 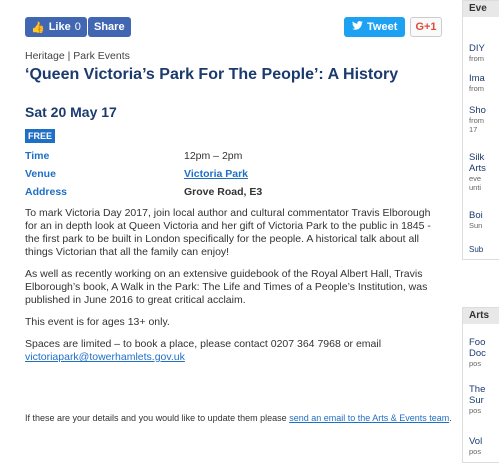 I want to click on arts-list-item: The Sur pos, so click(x=477, y=399).